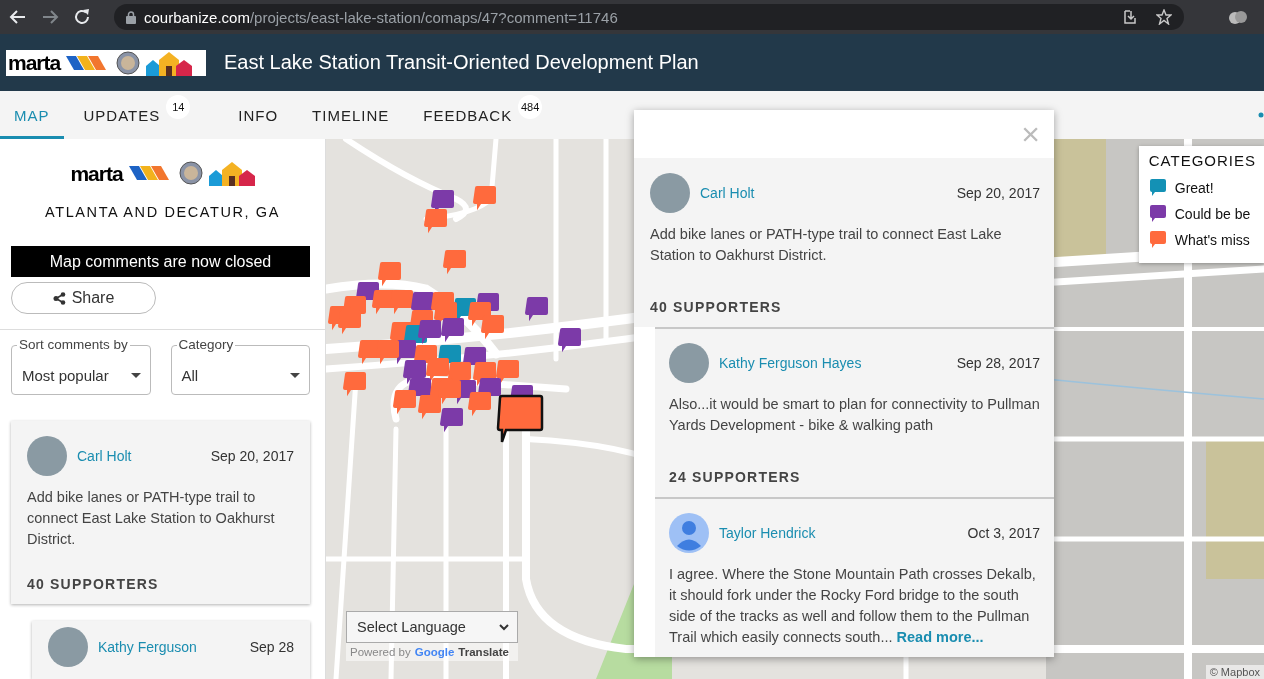  Describe the element at coordinates (240, 365) in the screenshot. I see `filter-dropdown: Category All` at that location.